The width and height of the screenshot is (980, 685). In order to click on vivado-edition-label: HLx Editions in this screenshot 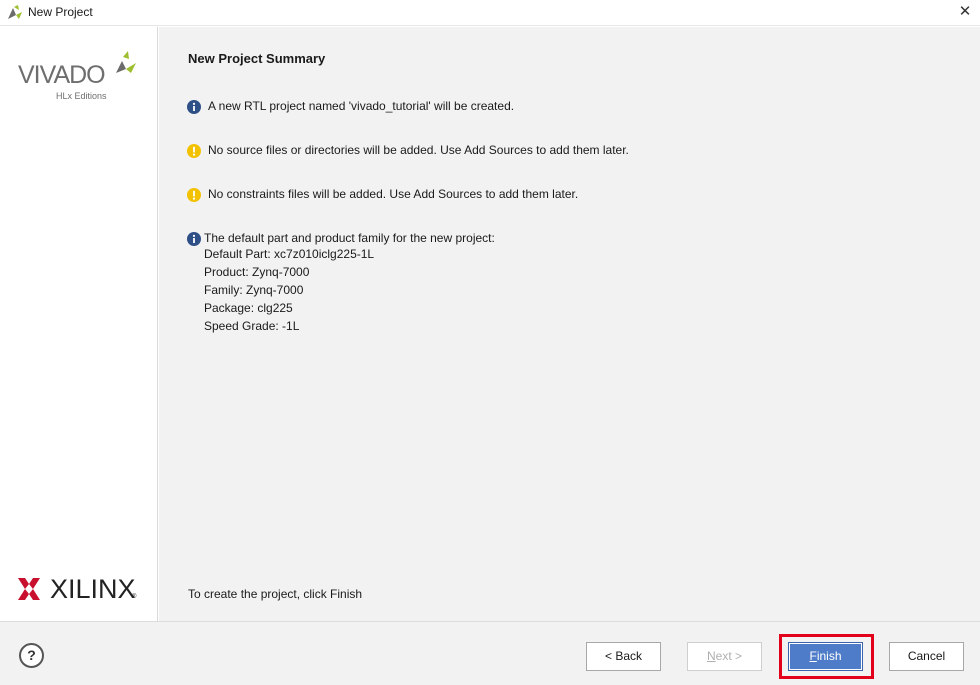, I will do `click(81, 96)`.